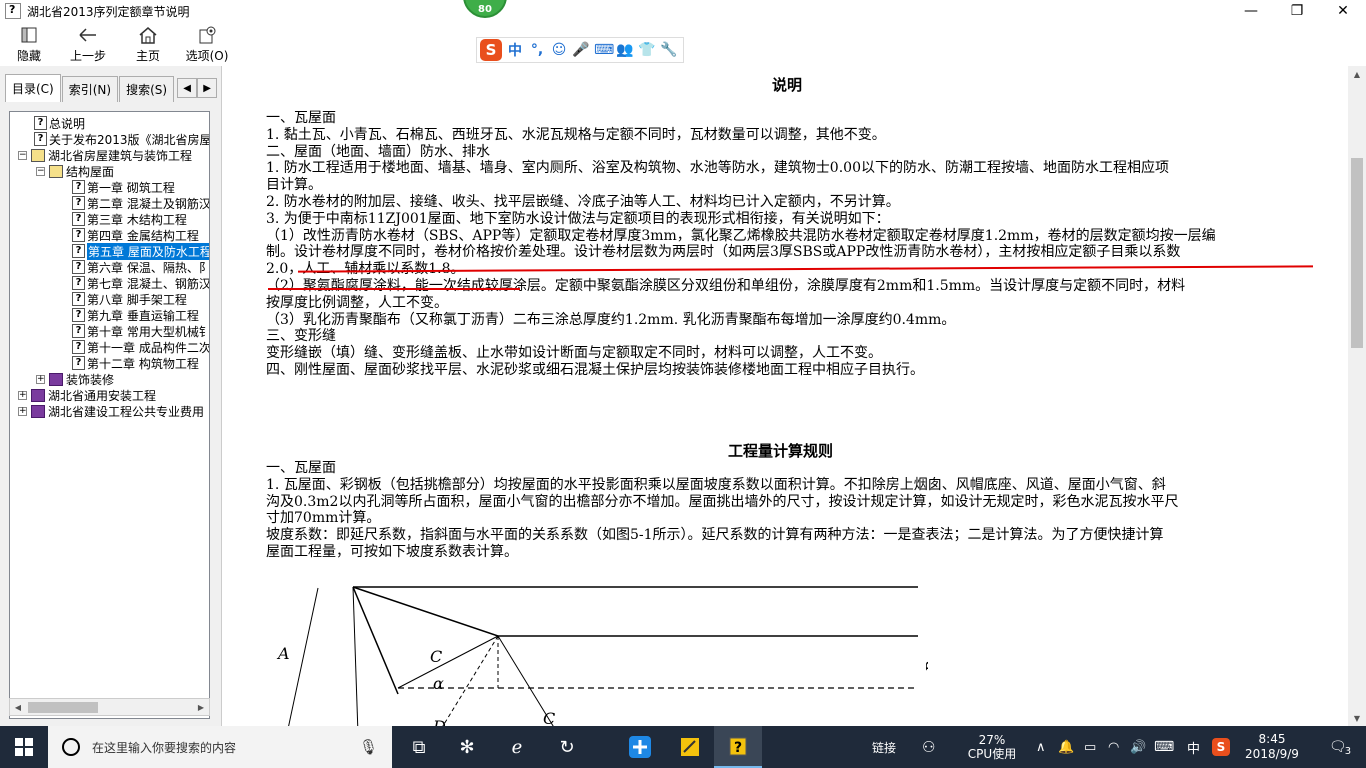 The height and width of the screenshot is (768, 1366). I want to click on tree-item: ? 第二章 混凝土及钢筋汉, so click(140, 203).